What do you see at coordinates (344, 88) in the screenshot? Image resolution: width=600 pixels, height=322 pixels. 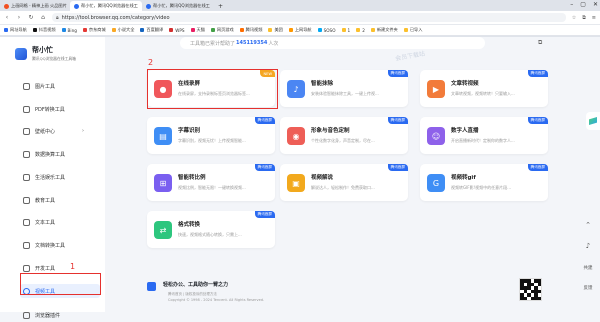 I see `tool-card: ♪ 智能抹除 安装体验智能抹除工具，一键上传视... 腾讯首屏` at bounding box center [344, 88].